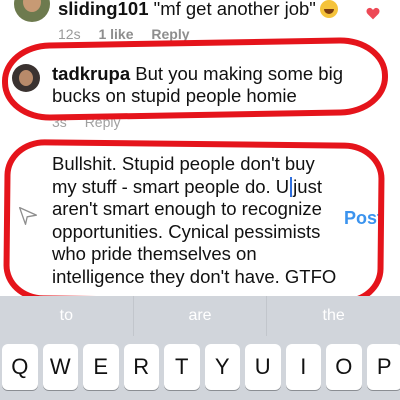 This screenshot has height=400, width=400. What do you see at coordinates (222, 367) in the screenshot?
I see `key-y: Y` at bounding box center [222, 367].